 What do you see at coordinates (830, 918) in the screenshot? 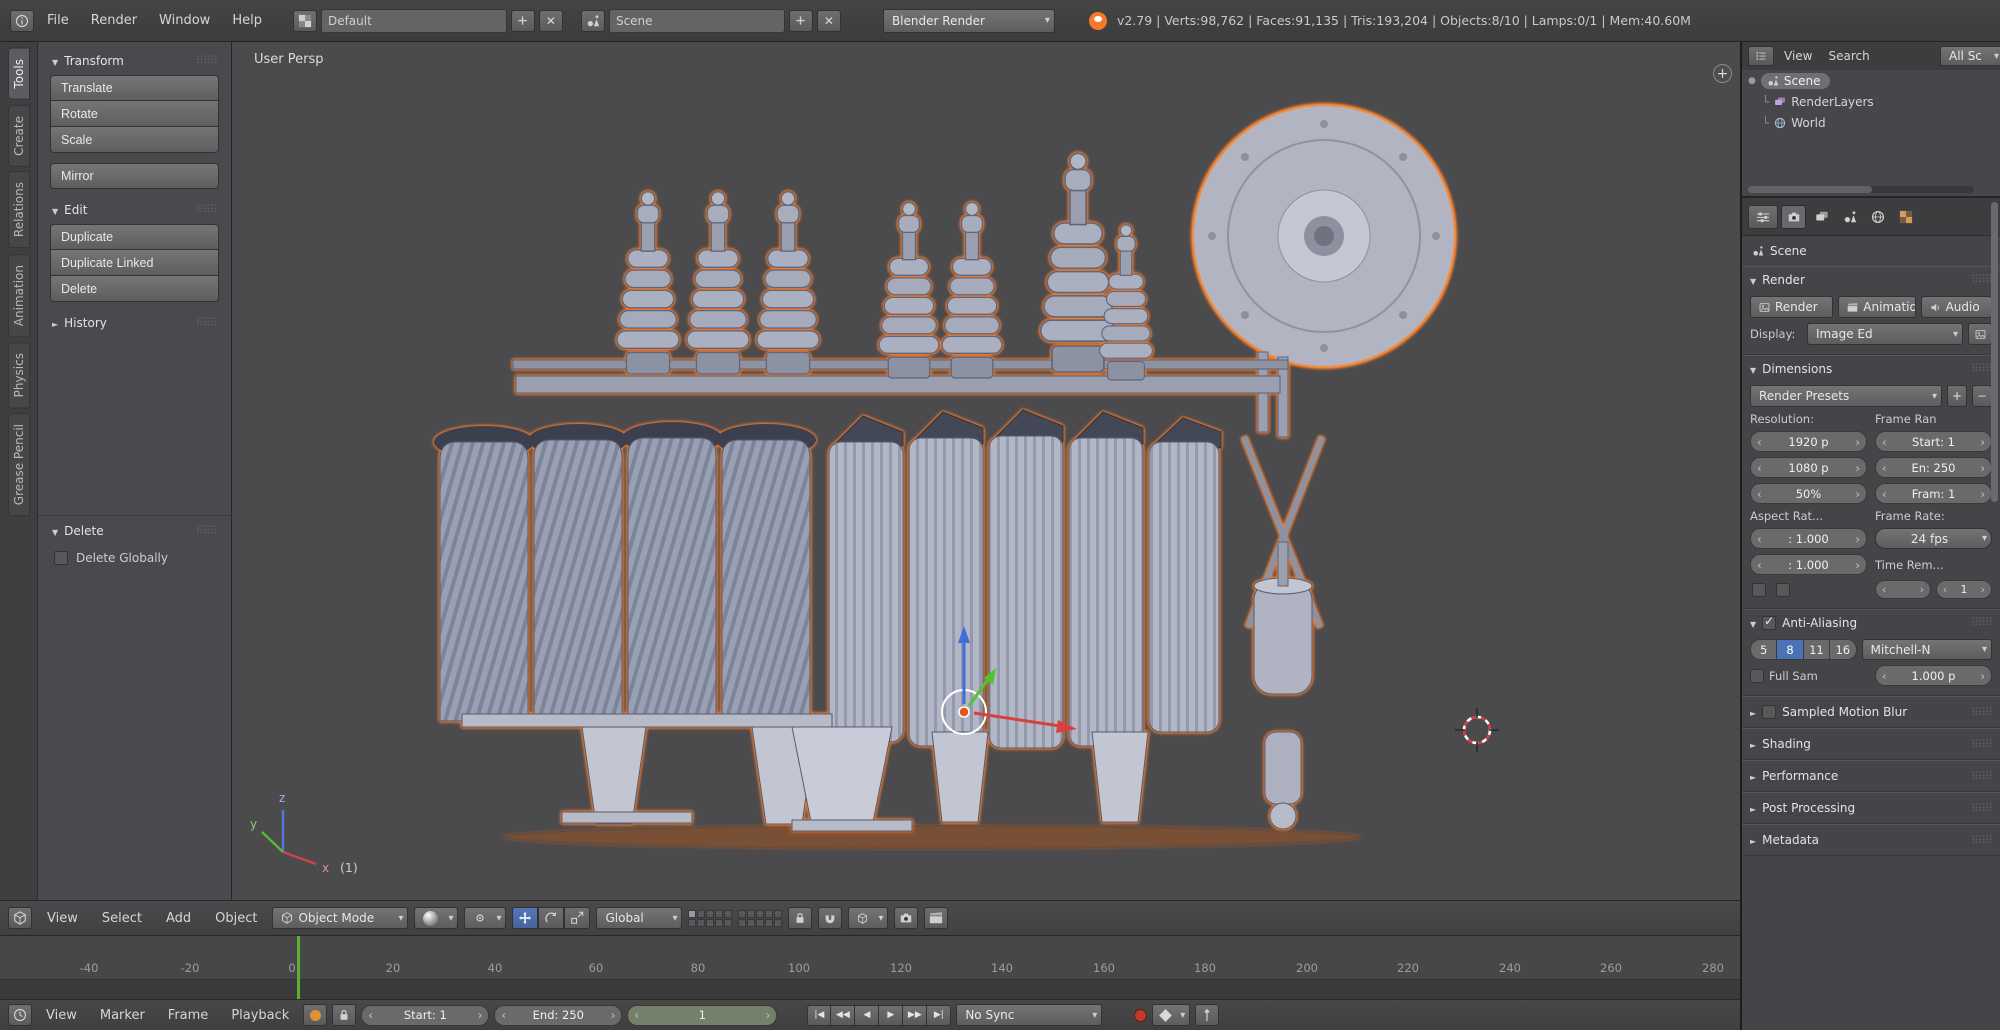
I see `snap-magnet-button` at bounding box center [830, 918].